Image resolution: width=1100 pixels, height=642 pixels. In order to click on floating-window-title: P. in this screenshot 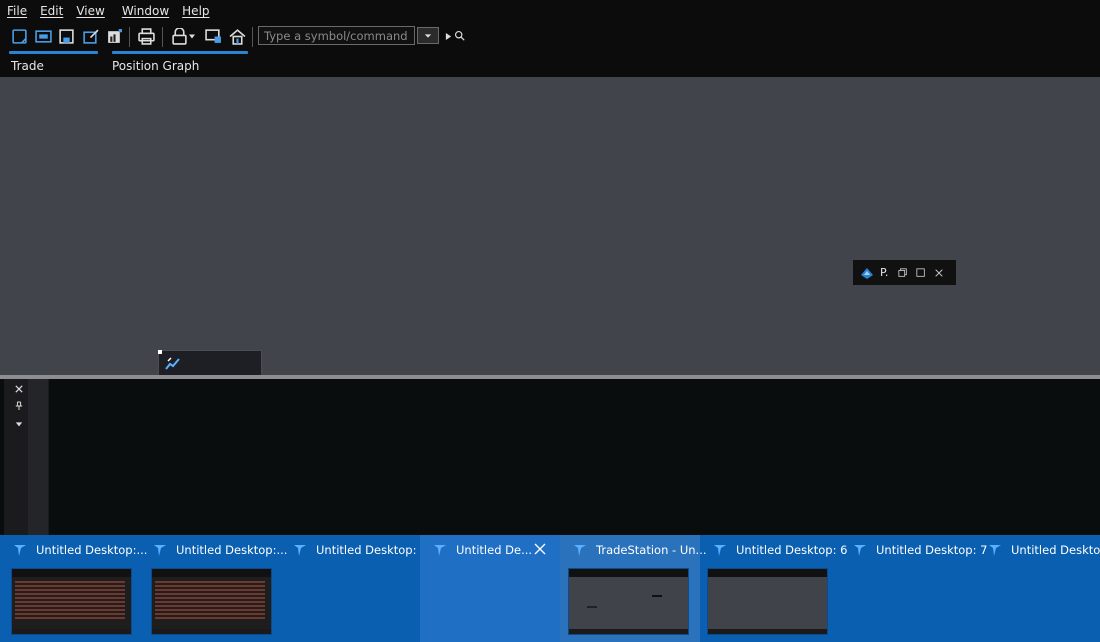, I will do `click(884, 272)`.